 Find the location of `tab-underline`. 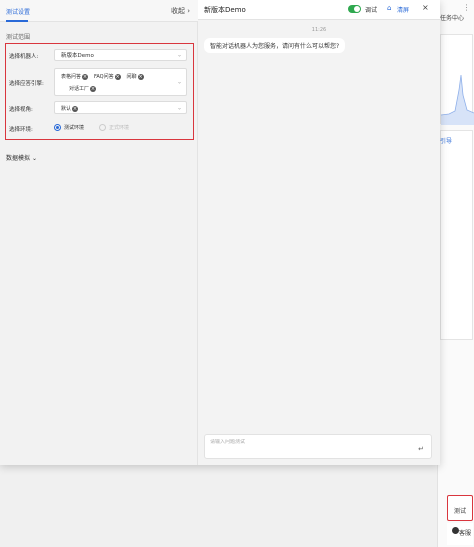

tab-underline is located at coordinates (17, 21).